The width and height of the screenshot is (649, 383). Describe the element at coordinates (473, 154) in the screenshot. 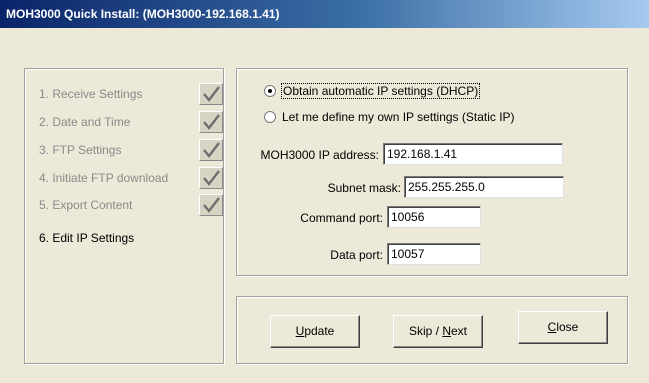

I see `ip-address-field: 192.168.1.41` at that location.